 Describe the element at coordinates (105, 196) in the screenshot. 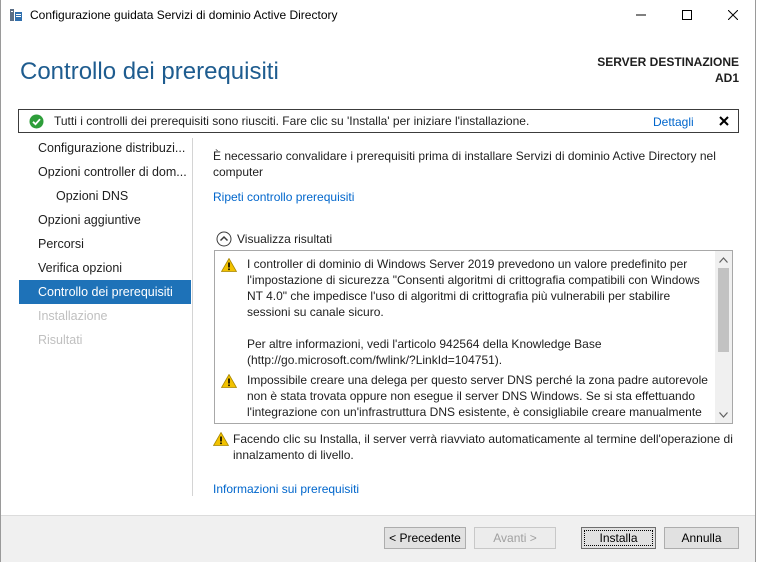

I see `nav-item-opzioni-dns: Opzioni DNS` at that location.